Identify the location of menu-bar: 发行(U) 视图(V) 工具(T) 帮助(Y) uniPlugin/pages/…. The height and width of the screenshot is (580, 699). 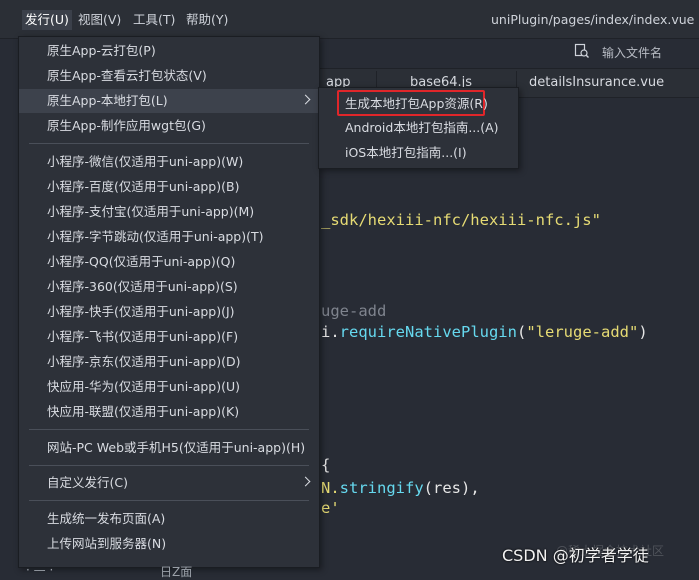
(349, 19).